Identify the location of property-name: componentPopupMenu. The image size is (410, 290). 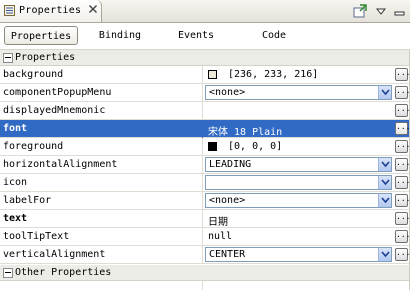
(57, 92).